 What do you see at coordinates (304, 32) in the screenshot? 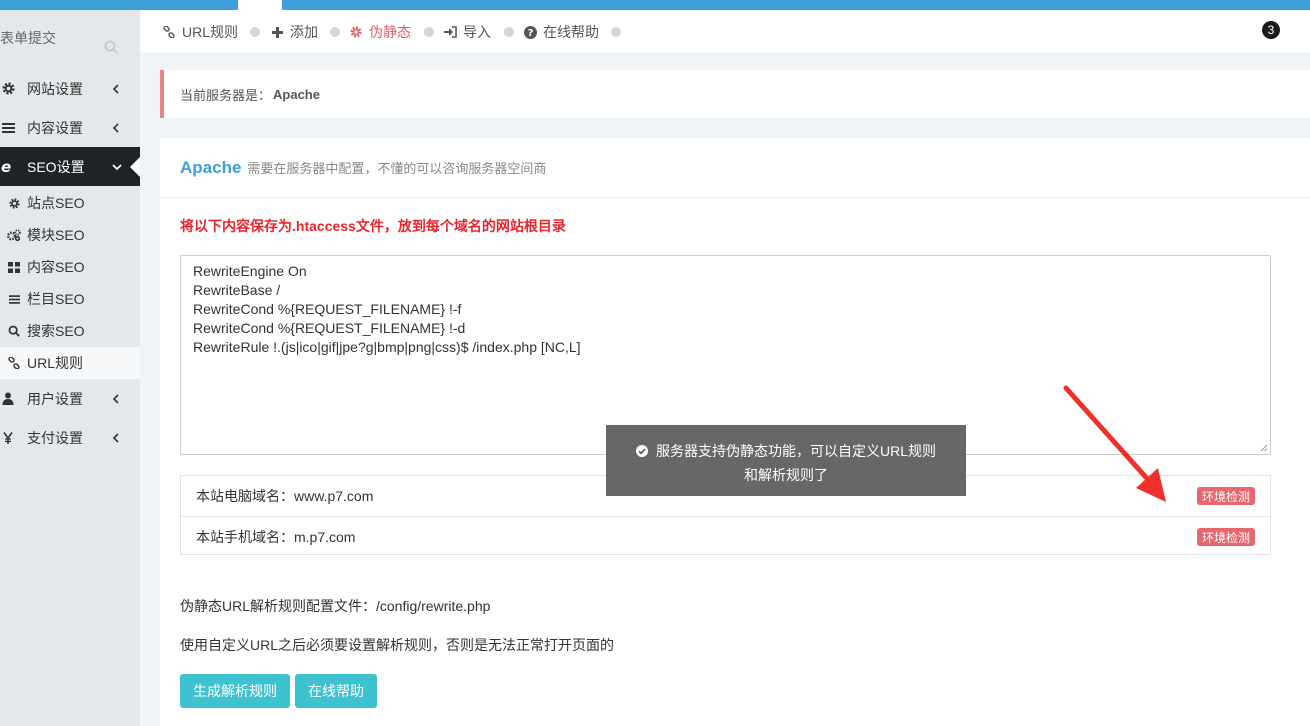
I see `tab-label: 添加` at bounding box center [304, 32].